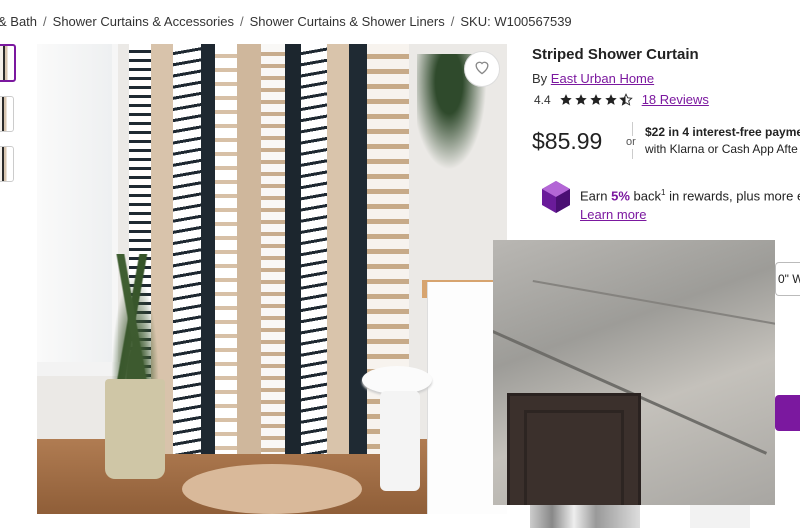 This screenshot has width=800, height=528. What do you see at coordinates (734, 196) in the screenshot?
I see `rewards-suffix: in rewards, plus more excl` at bounding box center [734, 196].